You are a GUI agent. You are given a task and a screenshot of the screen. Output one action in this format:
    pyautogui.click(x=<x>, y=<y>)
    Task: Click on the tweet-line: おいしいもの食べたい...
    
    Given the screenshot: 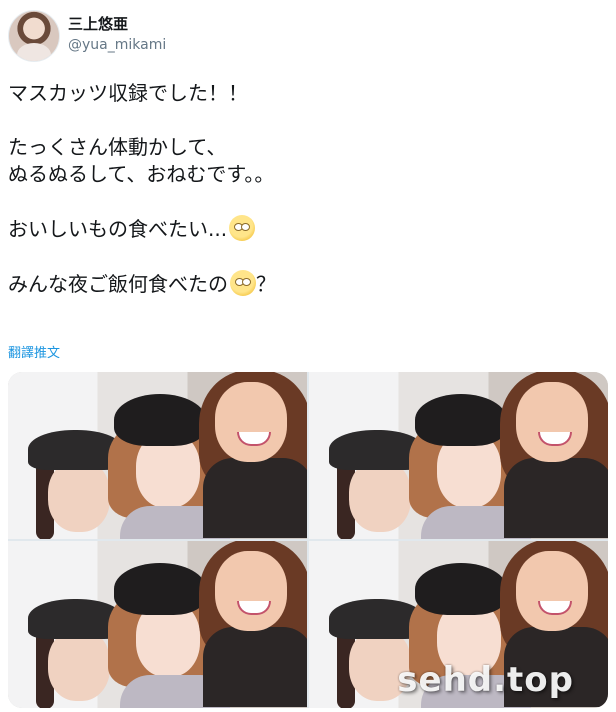 What is the action you would take?
    pyautogui.click(x=118, y=229)
    